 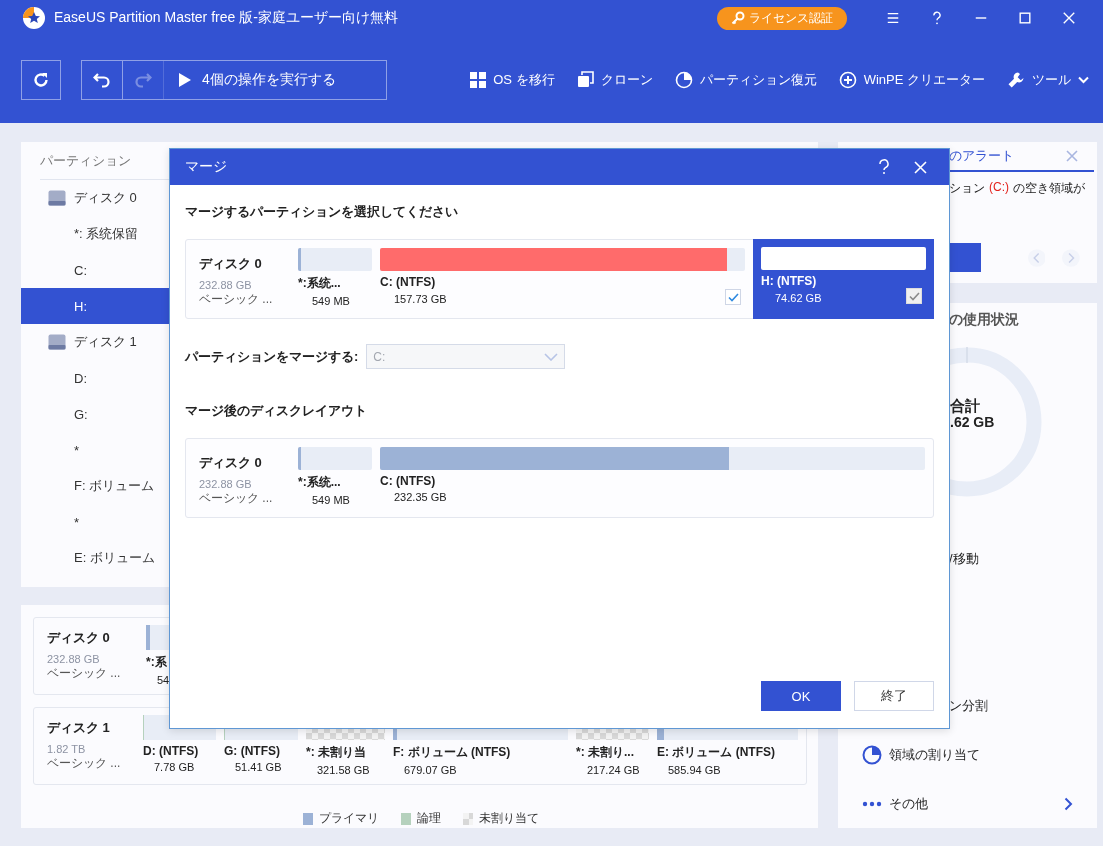 I want to click on disk-size: 1.82 TB, so click(x=67, y=749).